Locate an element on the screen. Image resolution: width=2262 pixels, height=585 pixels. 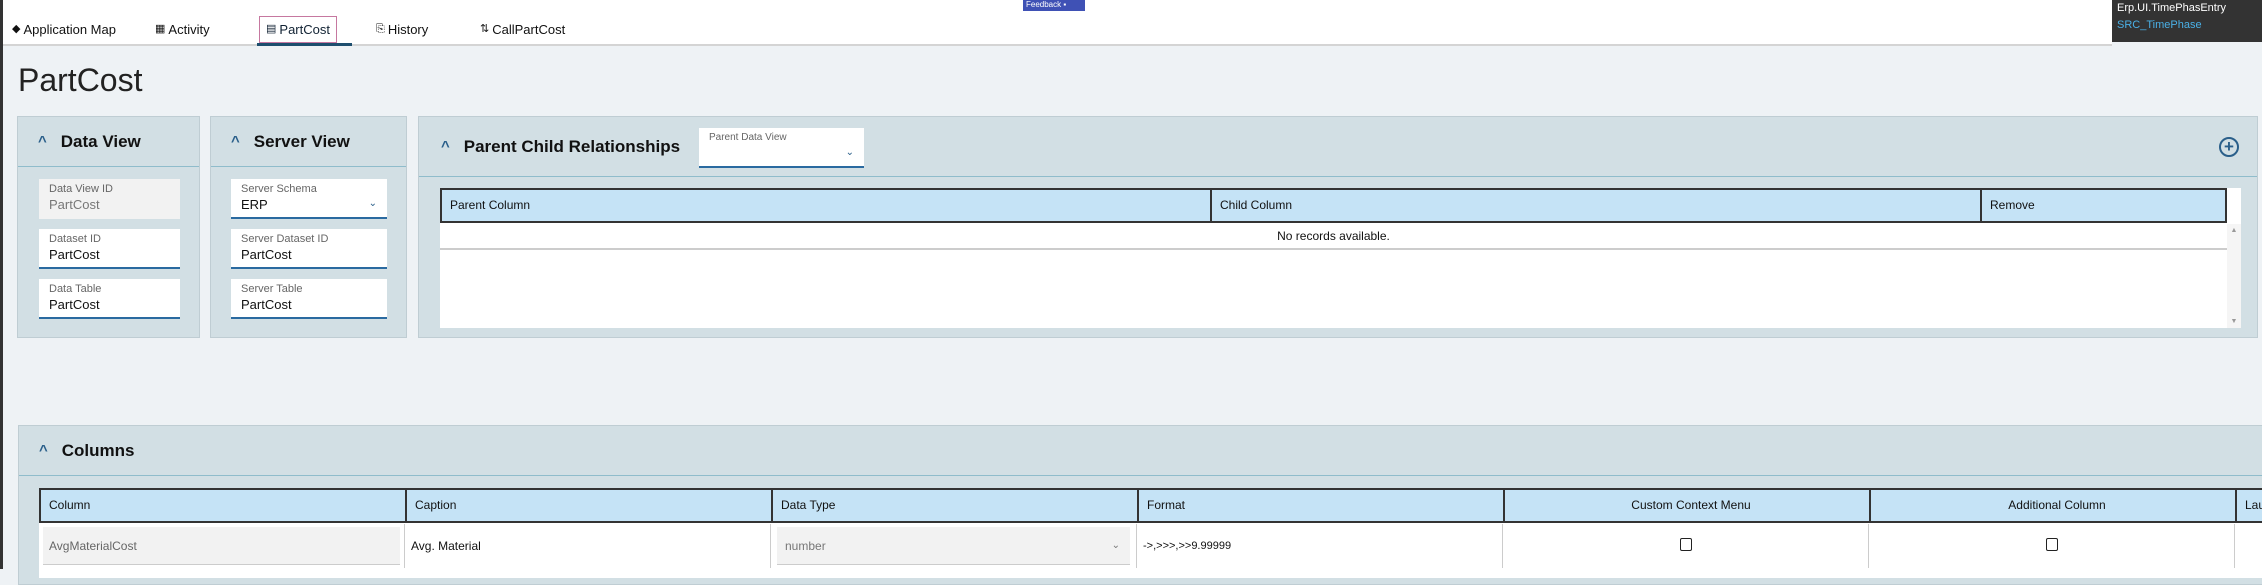
additional-column-cell is located at coordinates (2052, 546).